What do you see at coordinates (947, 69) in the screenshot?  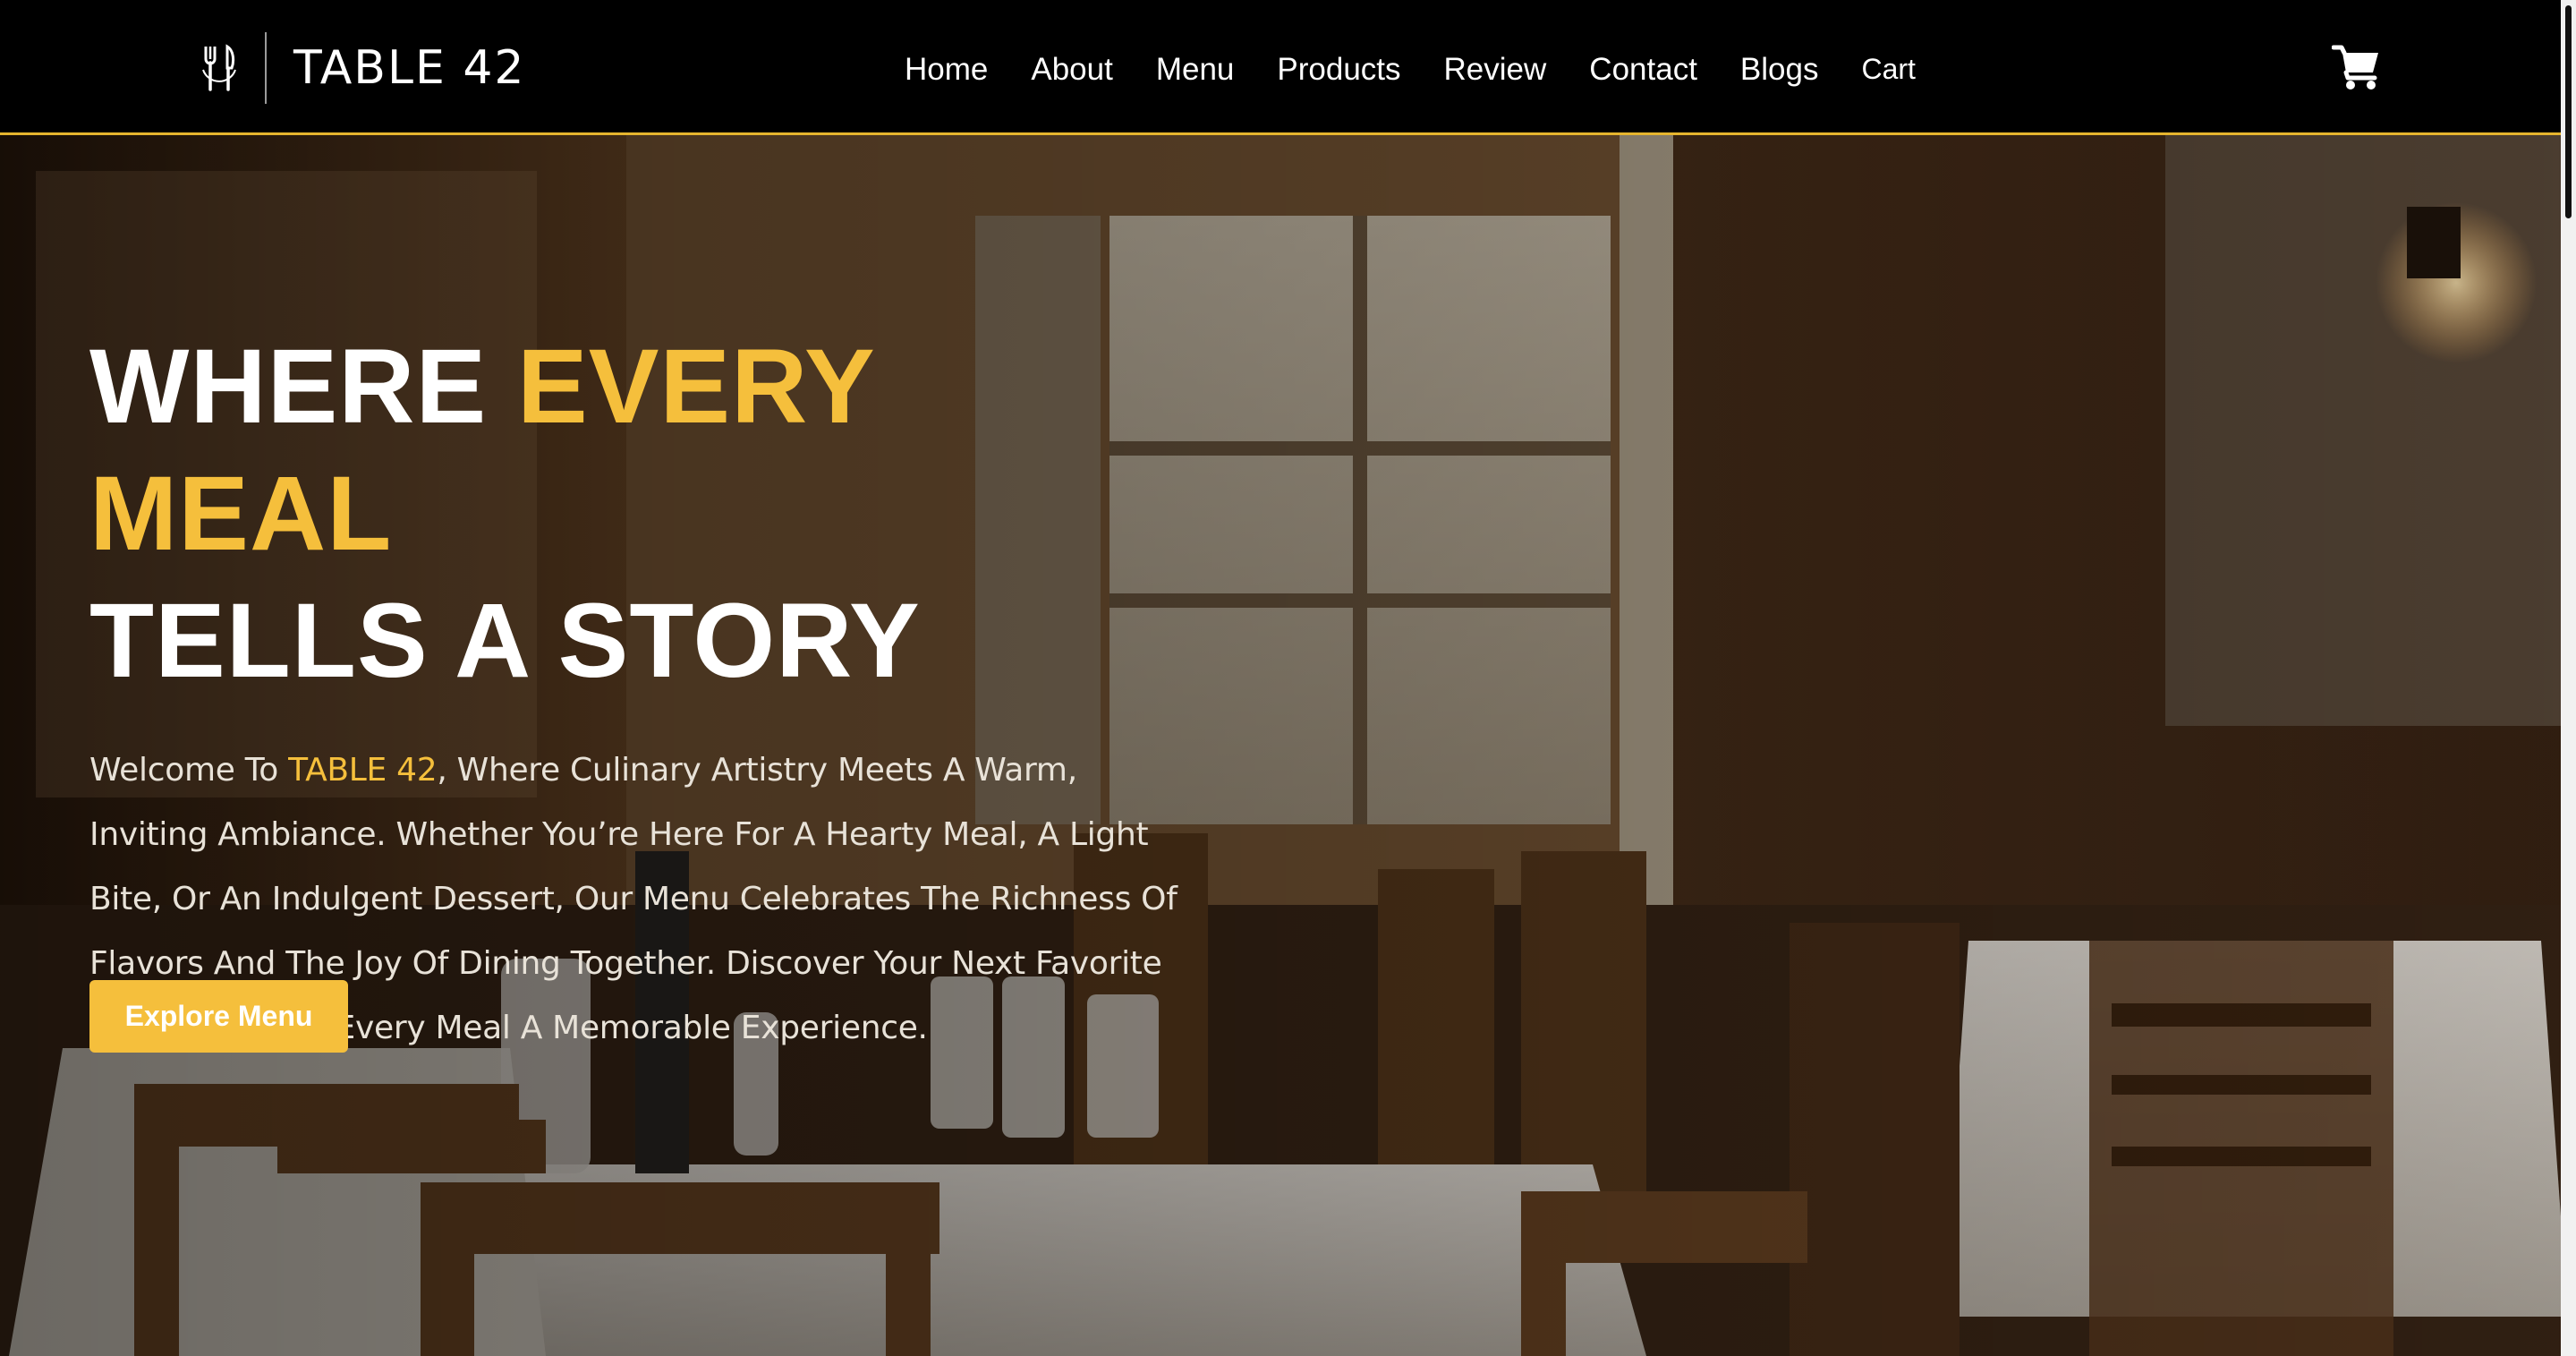 I see `nav-link-home: Home` at bounding box center [947, 69].